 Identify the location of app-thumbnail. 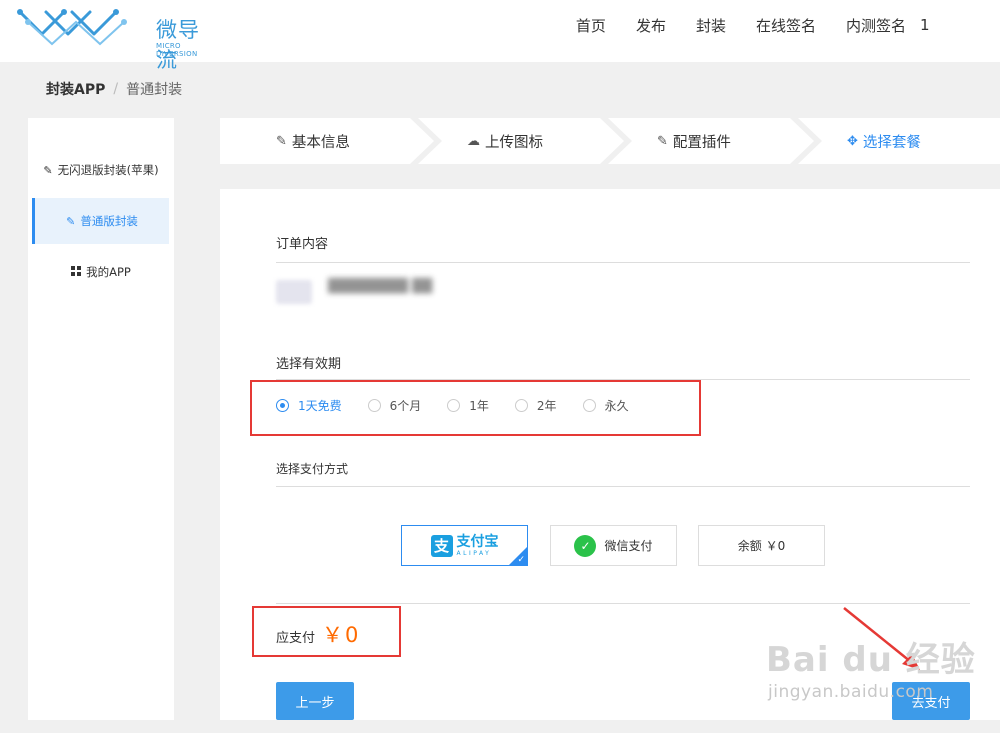
(294, 292).